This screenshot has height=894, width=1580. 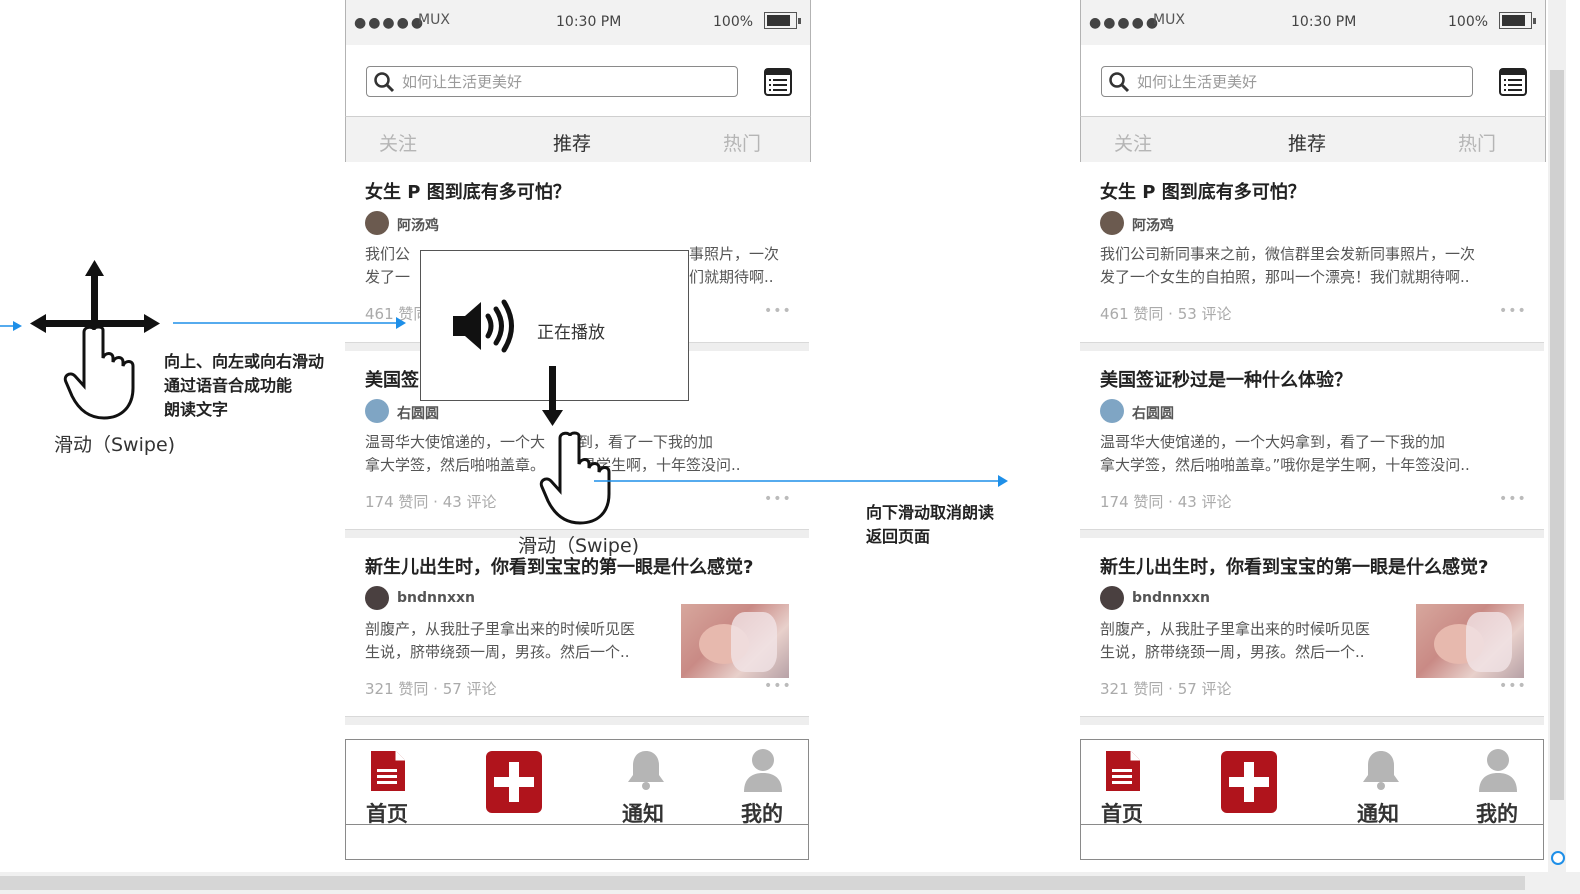 I want to click on scroll-knob-icon, so click(x=1558, y=856).